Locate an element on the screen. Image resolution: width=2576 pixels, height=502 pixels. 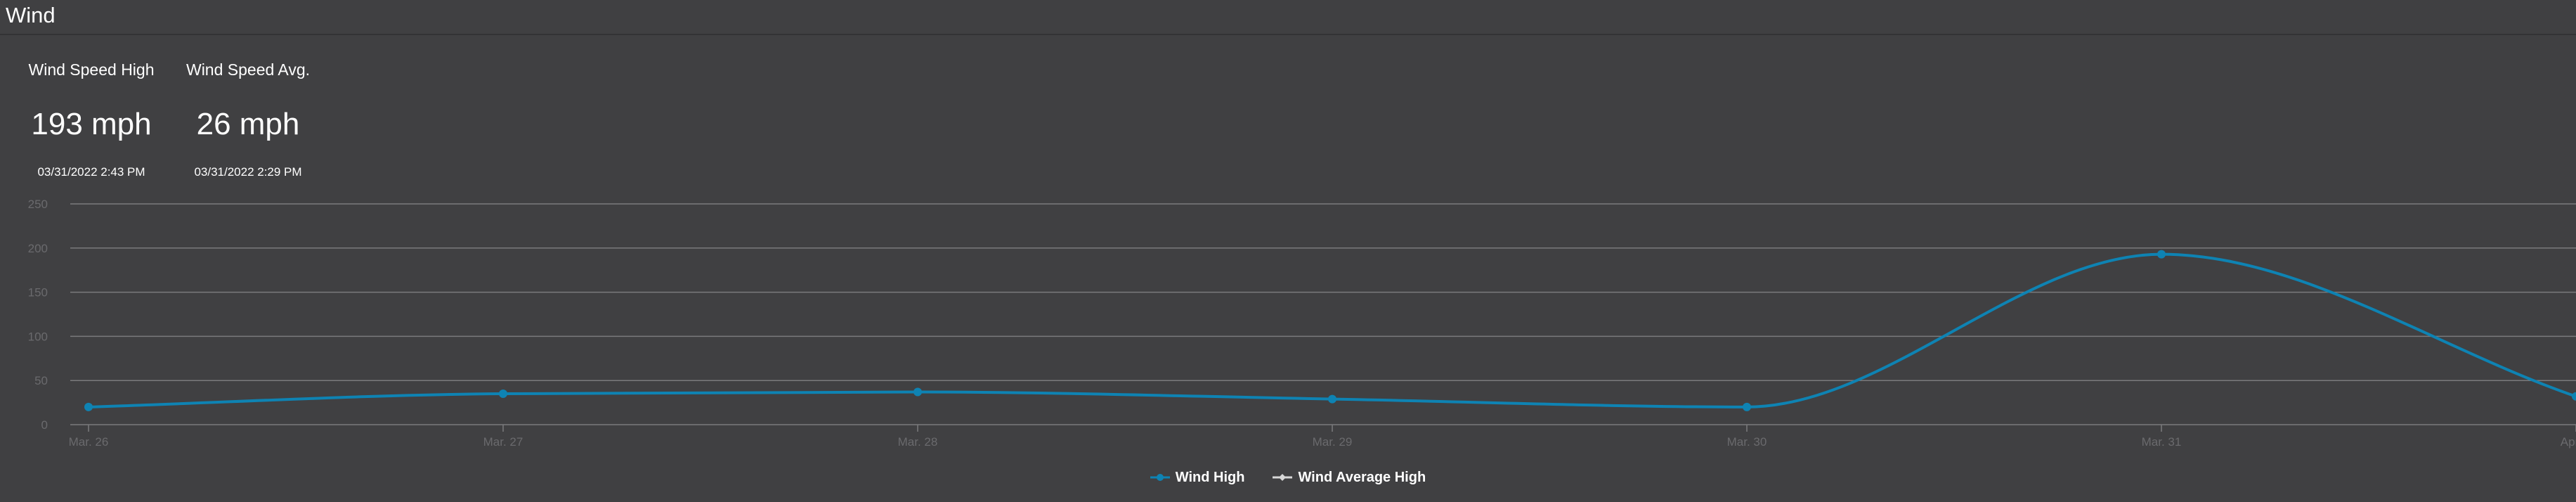
x-tick-label: Mar. 31 is located at coordinates (2162, 442).